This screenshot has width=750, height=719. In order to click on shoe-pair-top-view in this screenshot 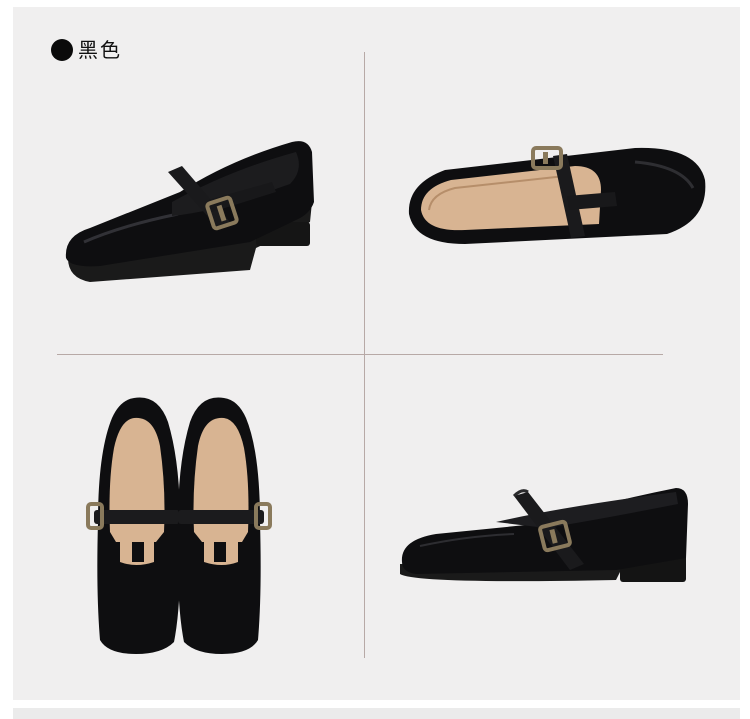, I will do `click(179, 525)`.